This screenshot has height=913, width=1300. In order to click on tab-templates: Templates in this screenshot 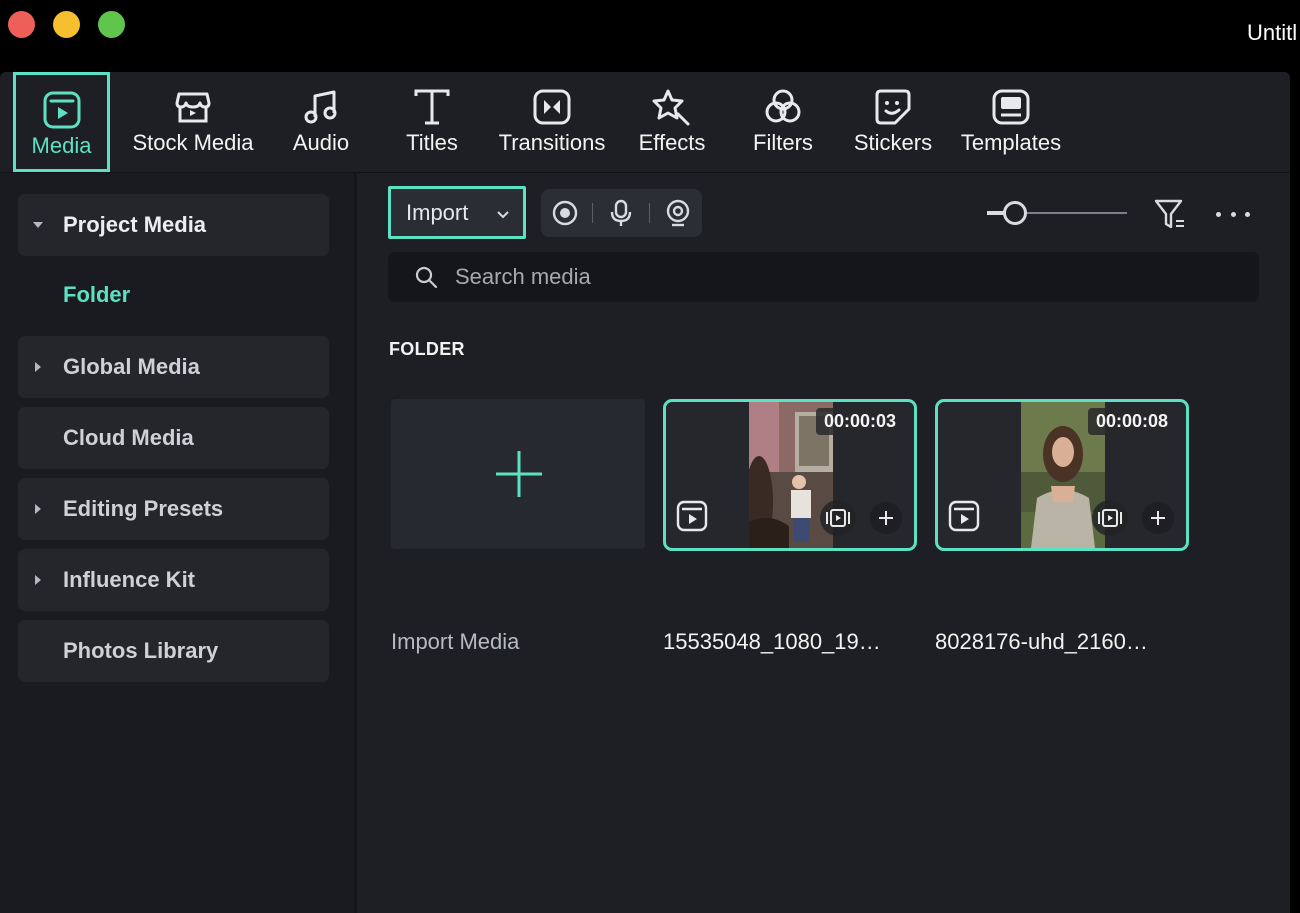, I will do `click(1011, 122)`.